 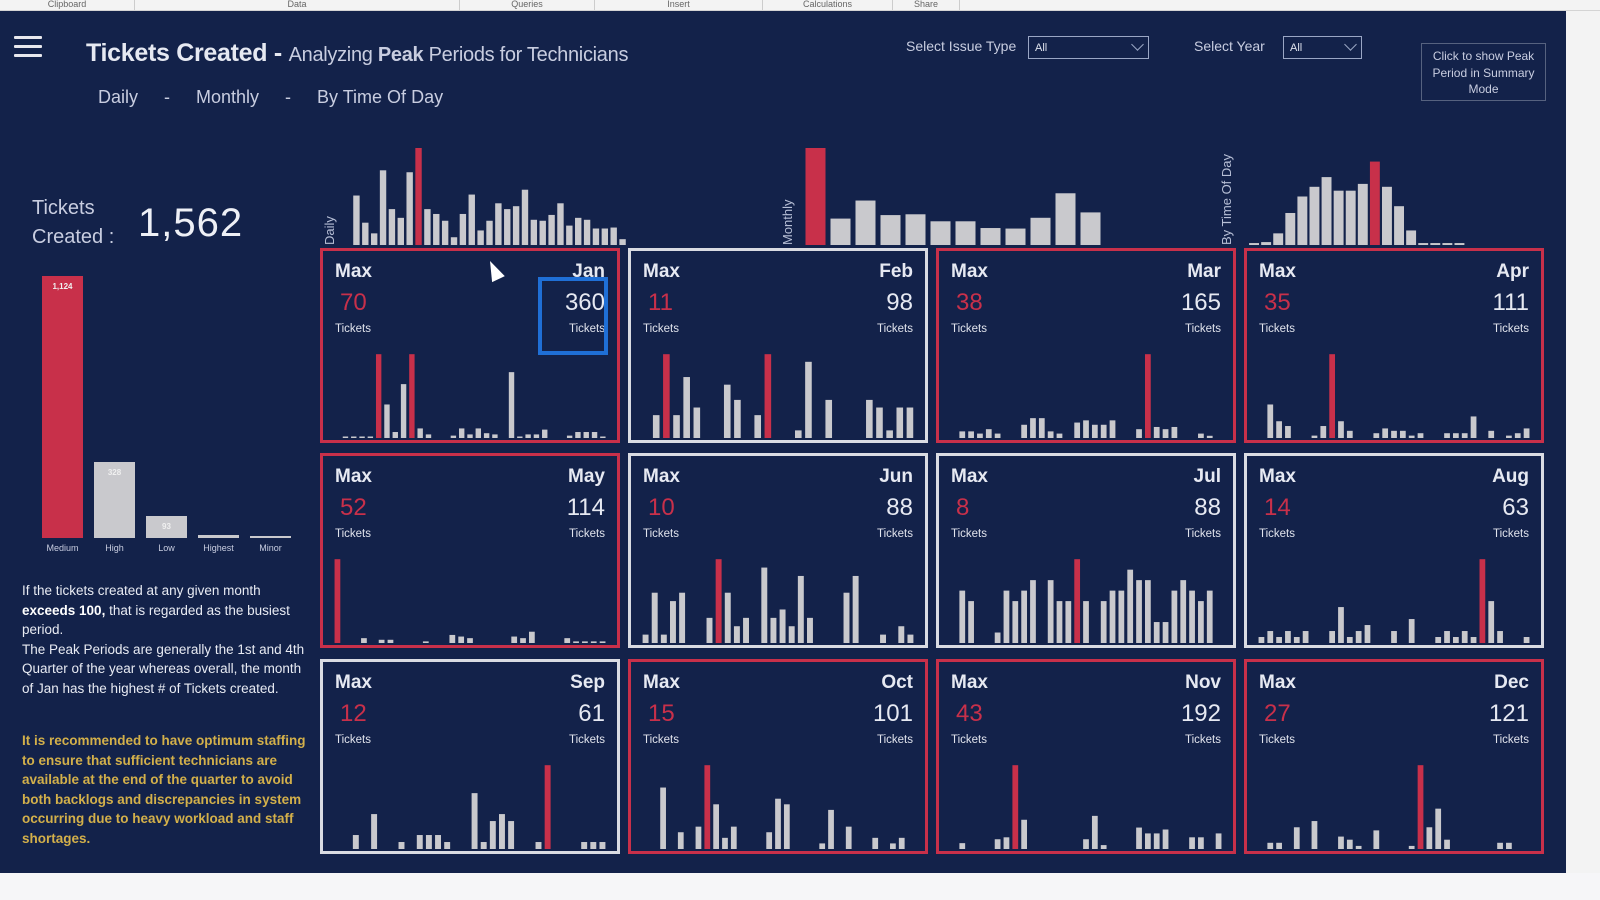 I want to click on month-card-jan: Max Jan 70 360 Tickets Tickets, so click(x=470, y=345).